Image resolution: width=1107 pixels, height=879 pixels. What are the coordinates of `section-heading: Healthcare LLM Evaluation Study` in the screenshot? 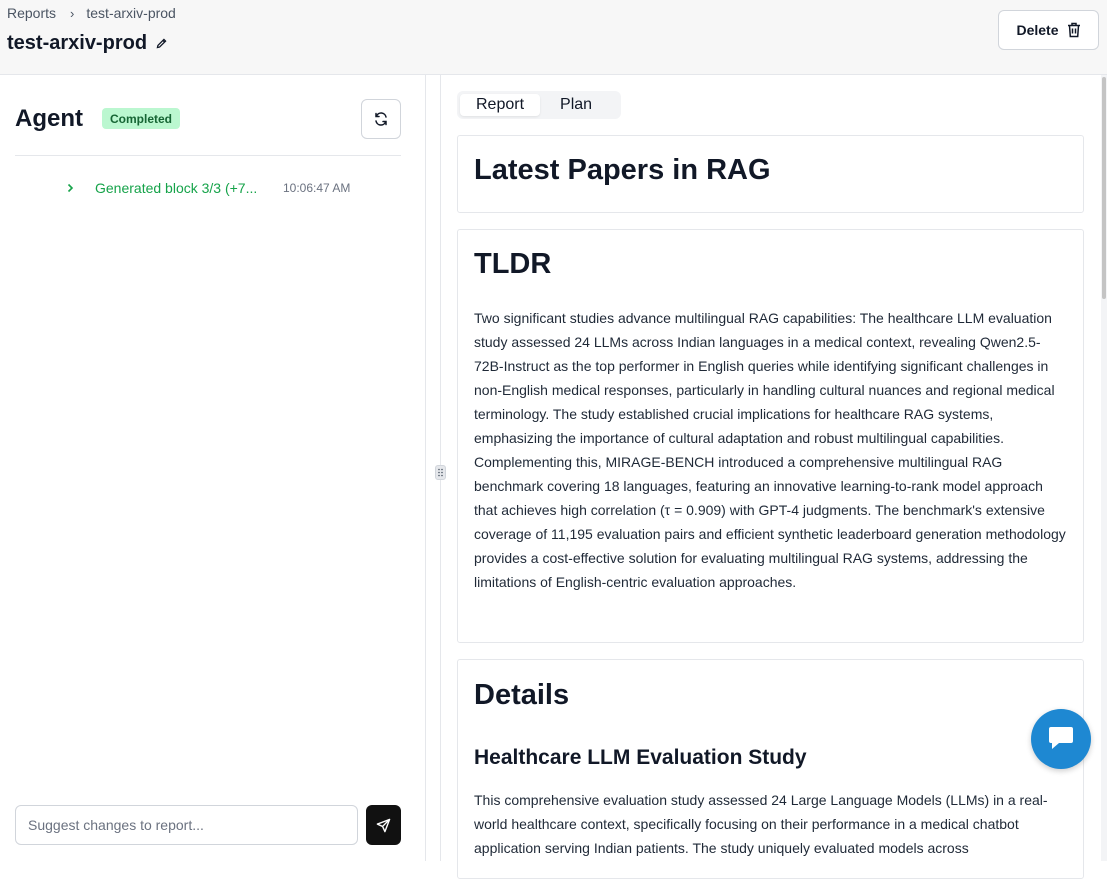 It's located at (640, 757).